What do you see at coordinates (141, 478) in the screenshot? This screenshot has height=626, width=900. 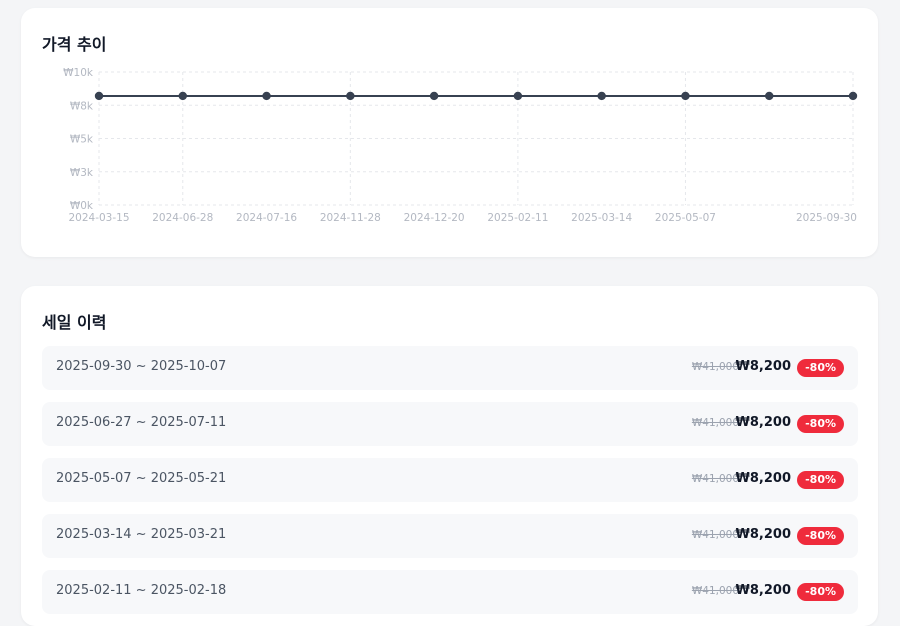 I see `sale-date-range: 2025-05-07 ~ 2025-05-21` at bounding box center [141, 478].